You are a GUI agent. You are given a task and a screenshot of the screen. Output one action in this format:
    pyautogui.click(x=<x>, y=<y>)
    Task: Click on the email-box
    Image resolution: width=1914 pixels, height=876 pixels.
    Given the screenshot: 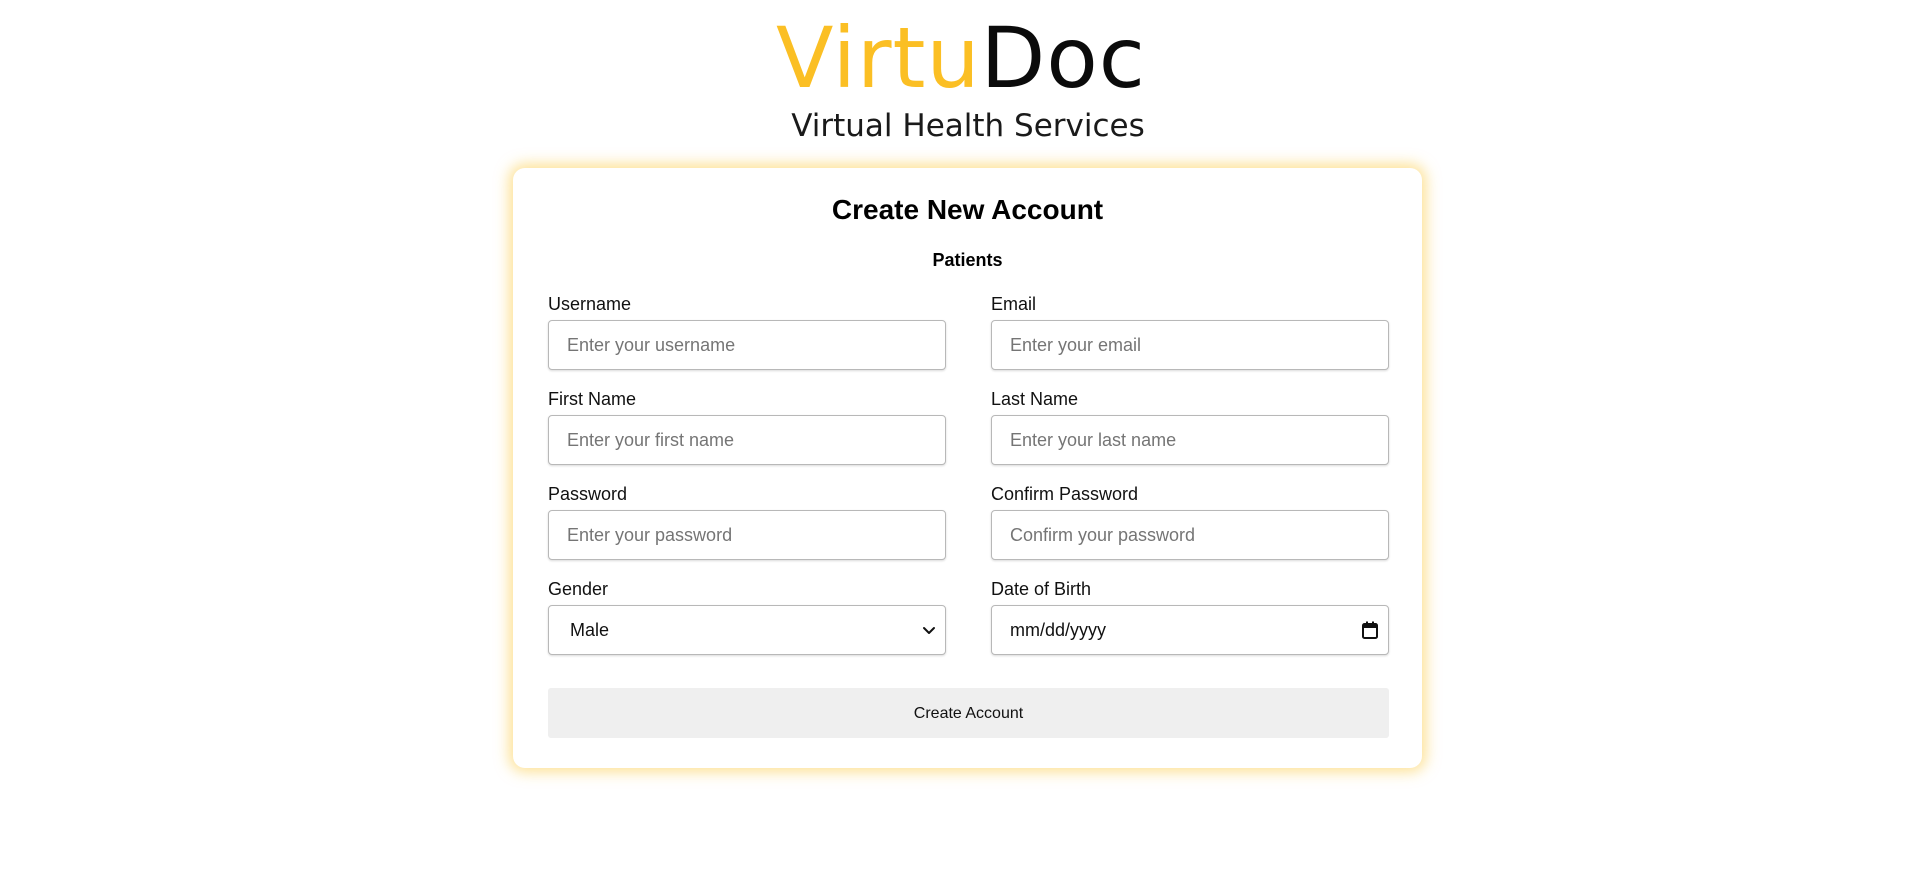 What is the action you would take?
    pyautogui.click(x=1190, y=345)
    